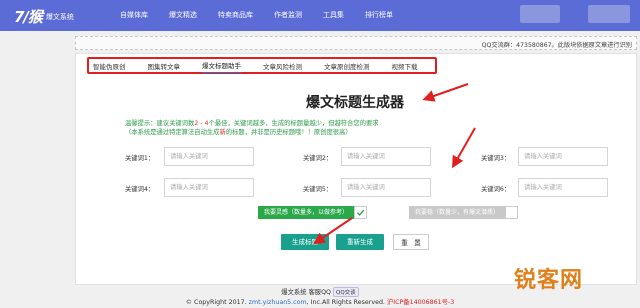  Describe the element at coordinates (445, 92) in the screenshot. I see `arrow-to-title-icon` at that location.